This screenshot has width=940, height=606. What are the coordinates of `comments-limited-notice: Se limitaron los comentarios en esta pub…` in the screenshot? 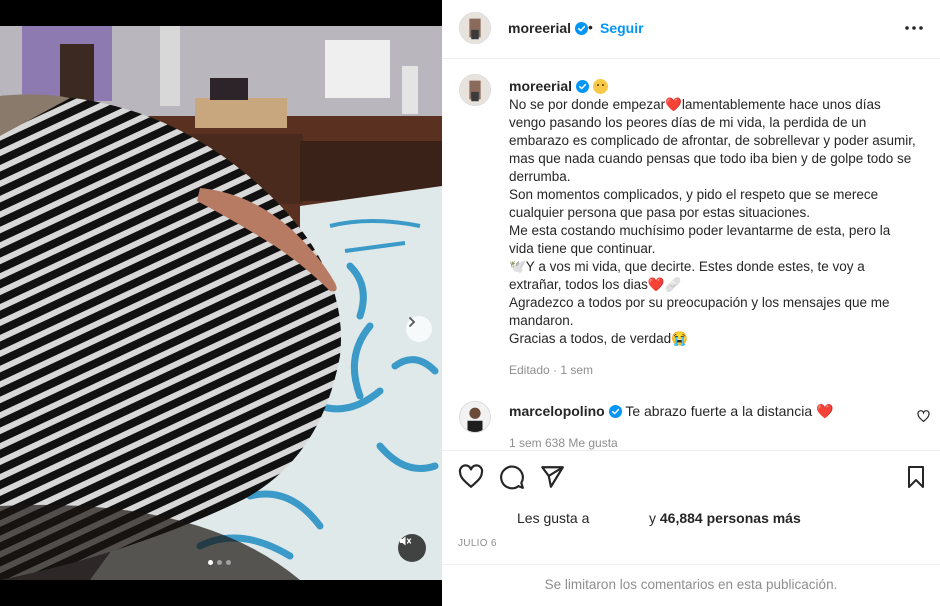 It's located at (691, 585).